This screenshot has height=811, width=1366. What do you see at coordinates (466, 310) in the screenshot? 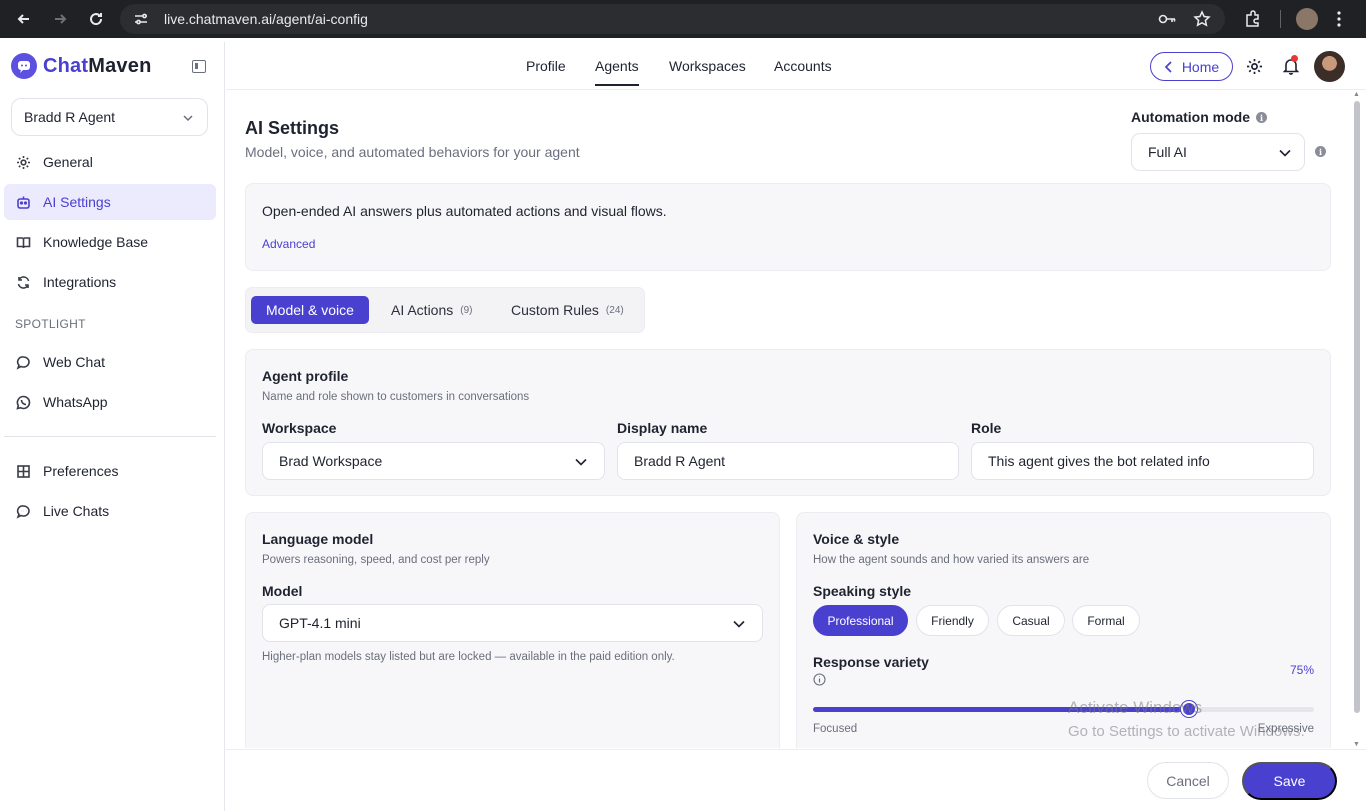
I see `tab-count: (9)` at bounding box center [466, 310].